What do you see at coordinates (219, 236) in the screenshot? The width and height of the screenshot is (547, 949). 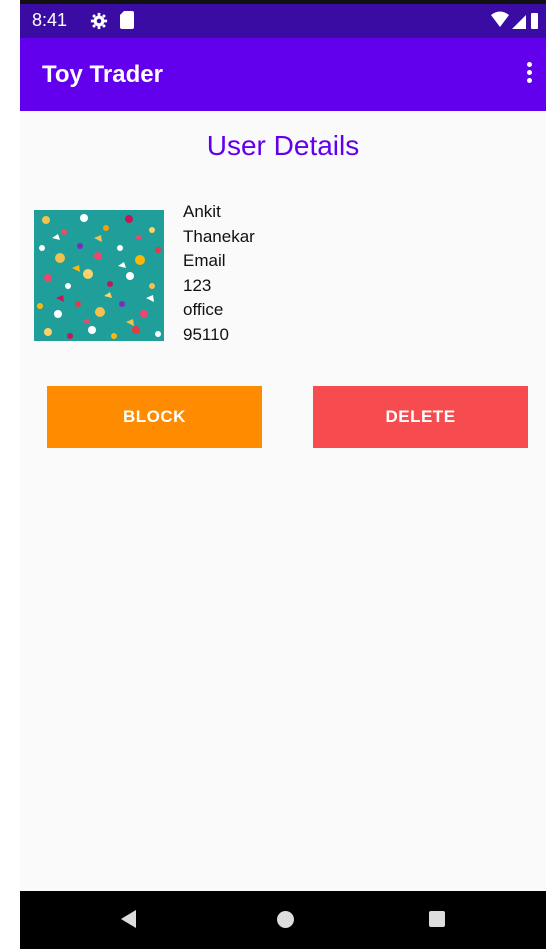 I see `user-last-name: Thanekar` at bounding box center [219, 236].